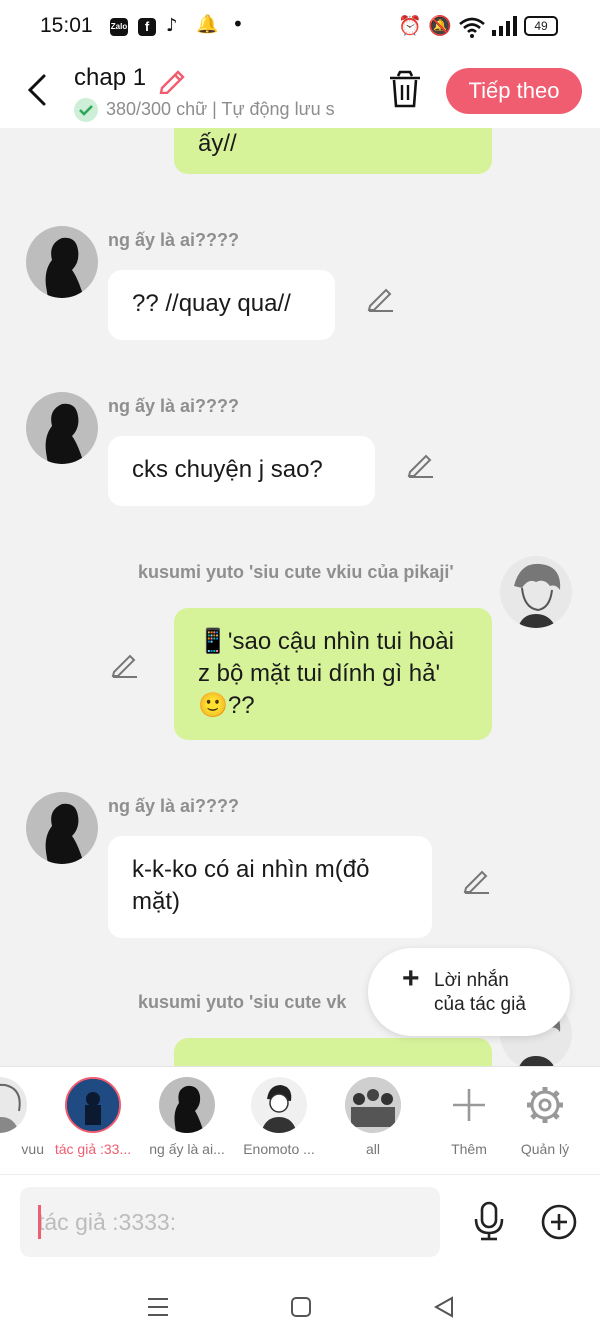  Describe the element at coordinates (514, 91) in the screenshot. I see `next-button: Tiếp theo` at that location.